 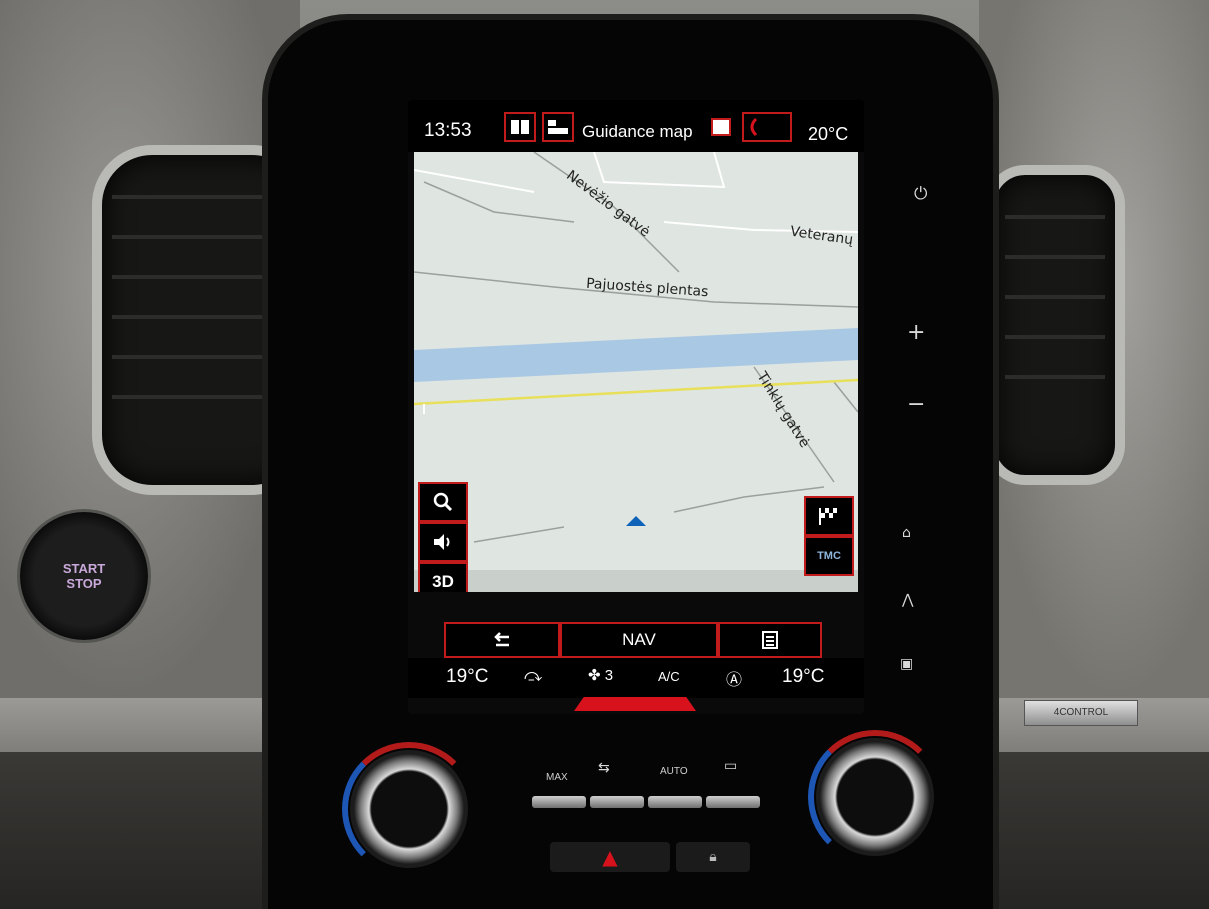 I want to click on back-arrow-icon, so click(x=501, y=639).